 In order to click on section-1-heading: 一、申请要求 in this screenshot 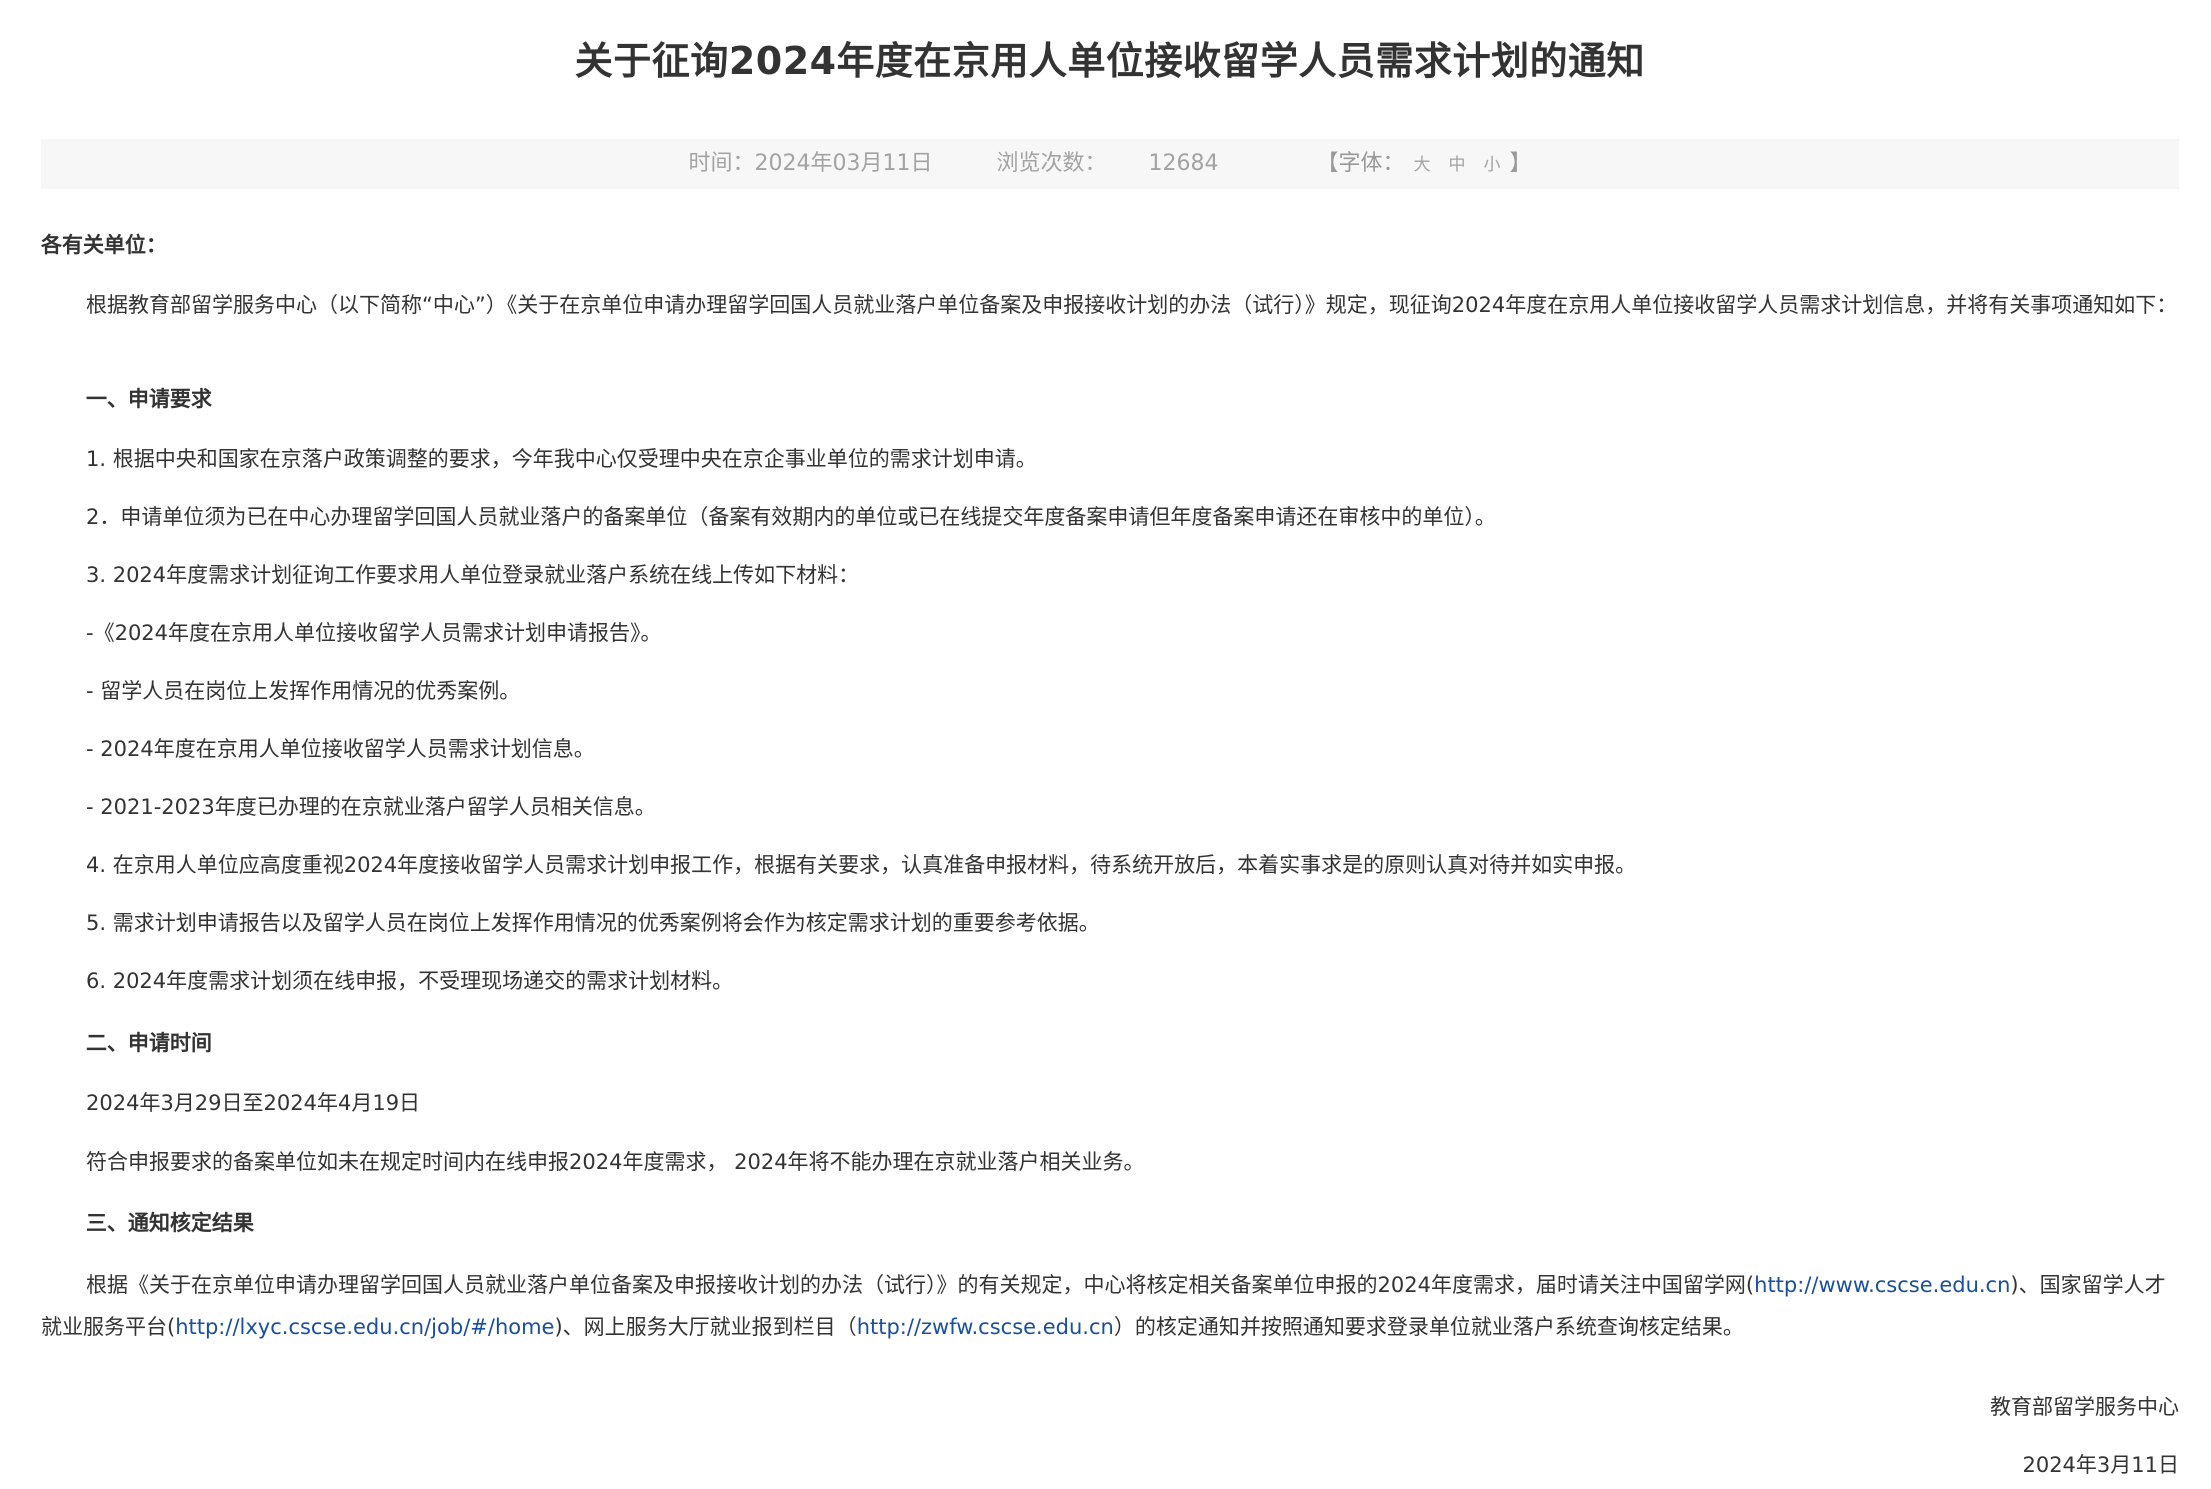, I will do `click(149, 399)`.